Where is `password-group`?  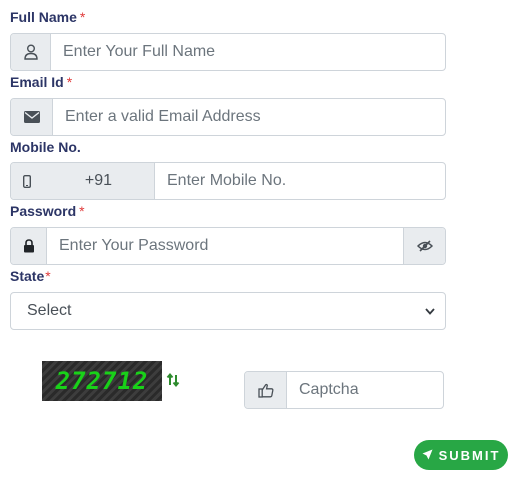
password-group is located at coordinates (228, 246).